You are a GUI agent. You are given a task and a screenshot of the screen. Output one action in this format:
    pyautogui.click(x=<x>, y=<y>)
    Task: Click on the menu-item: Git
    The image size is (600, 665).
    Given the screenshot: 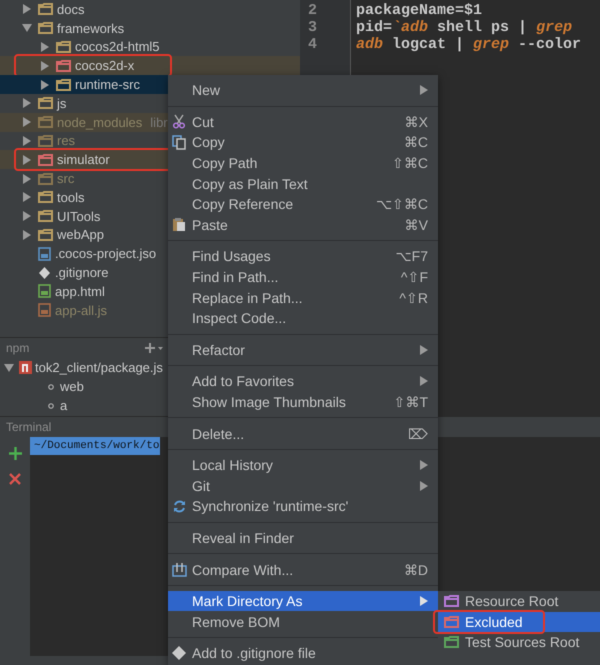 What is the action you would take?
    pyautogui.click(x=303, y=486)
    